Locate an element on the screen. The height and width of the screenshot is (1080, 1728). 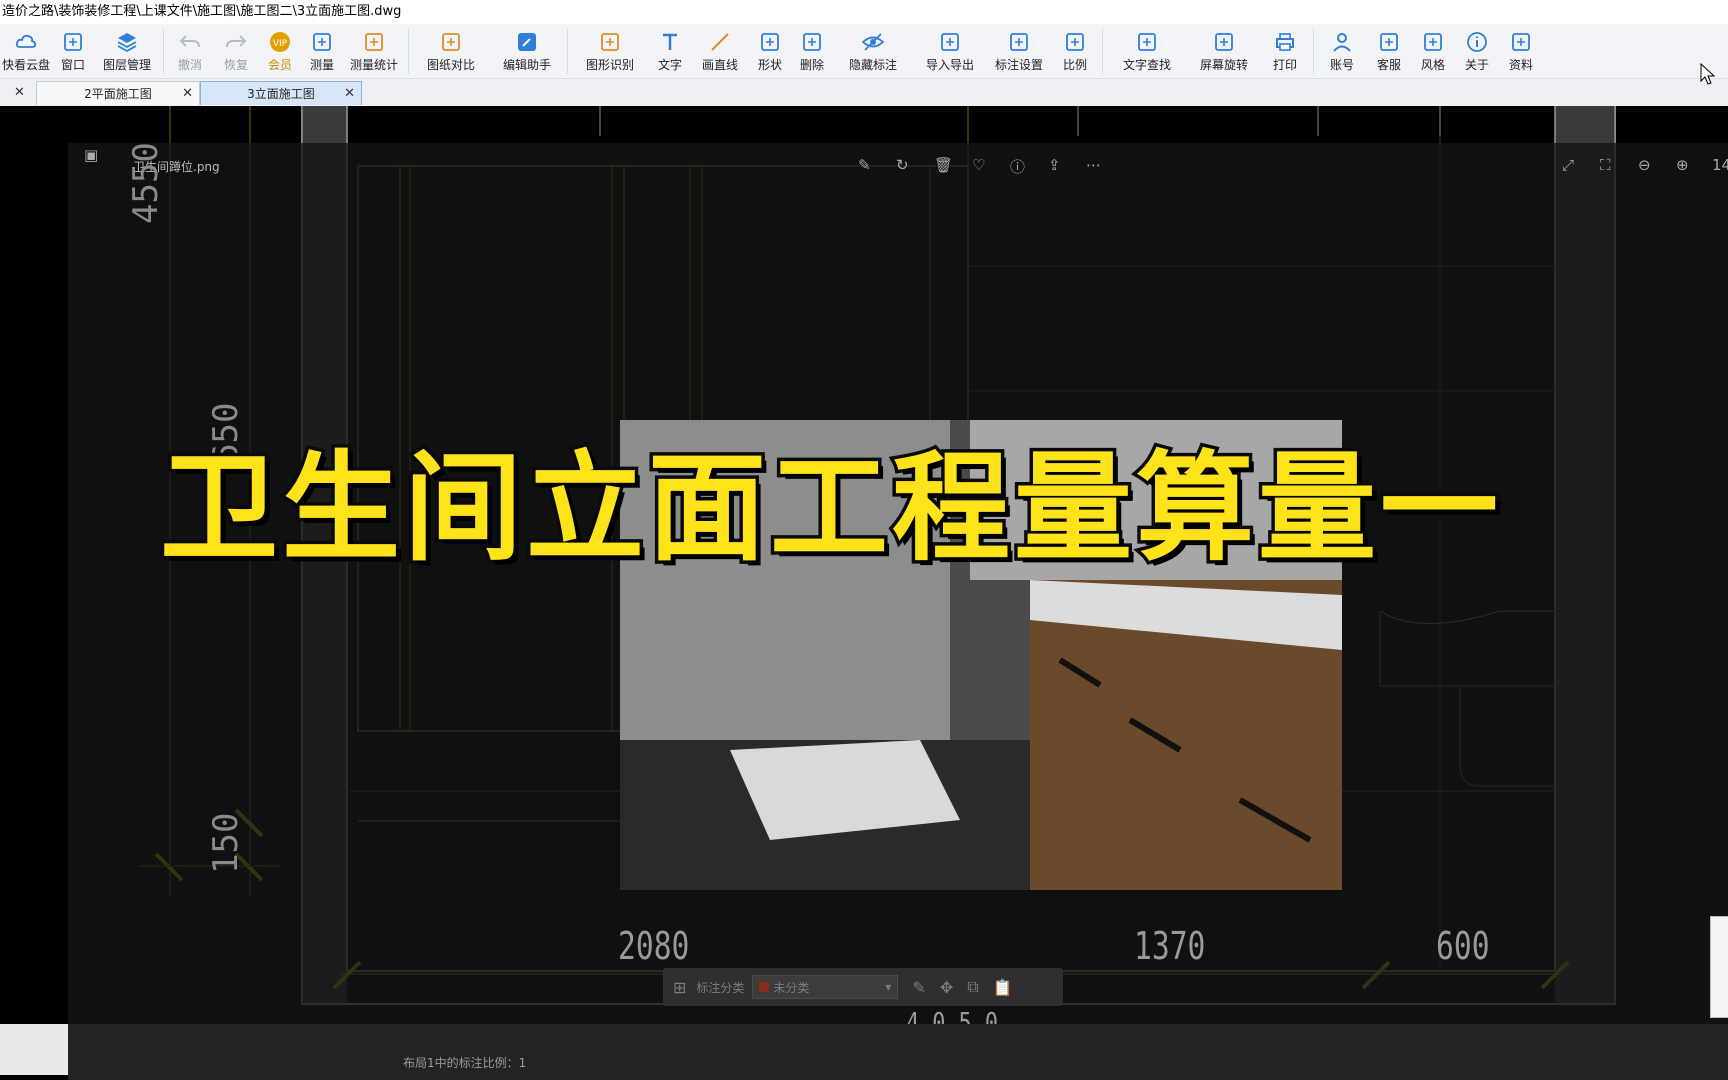
model-layout-tab is located at coordinates (34, 1049).